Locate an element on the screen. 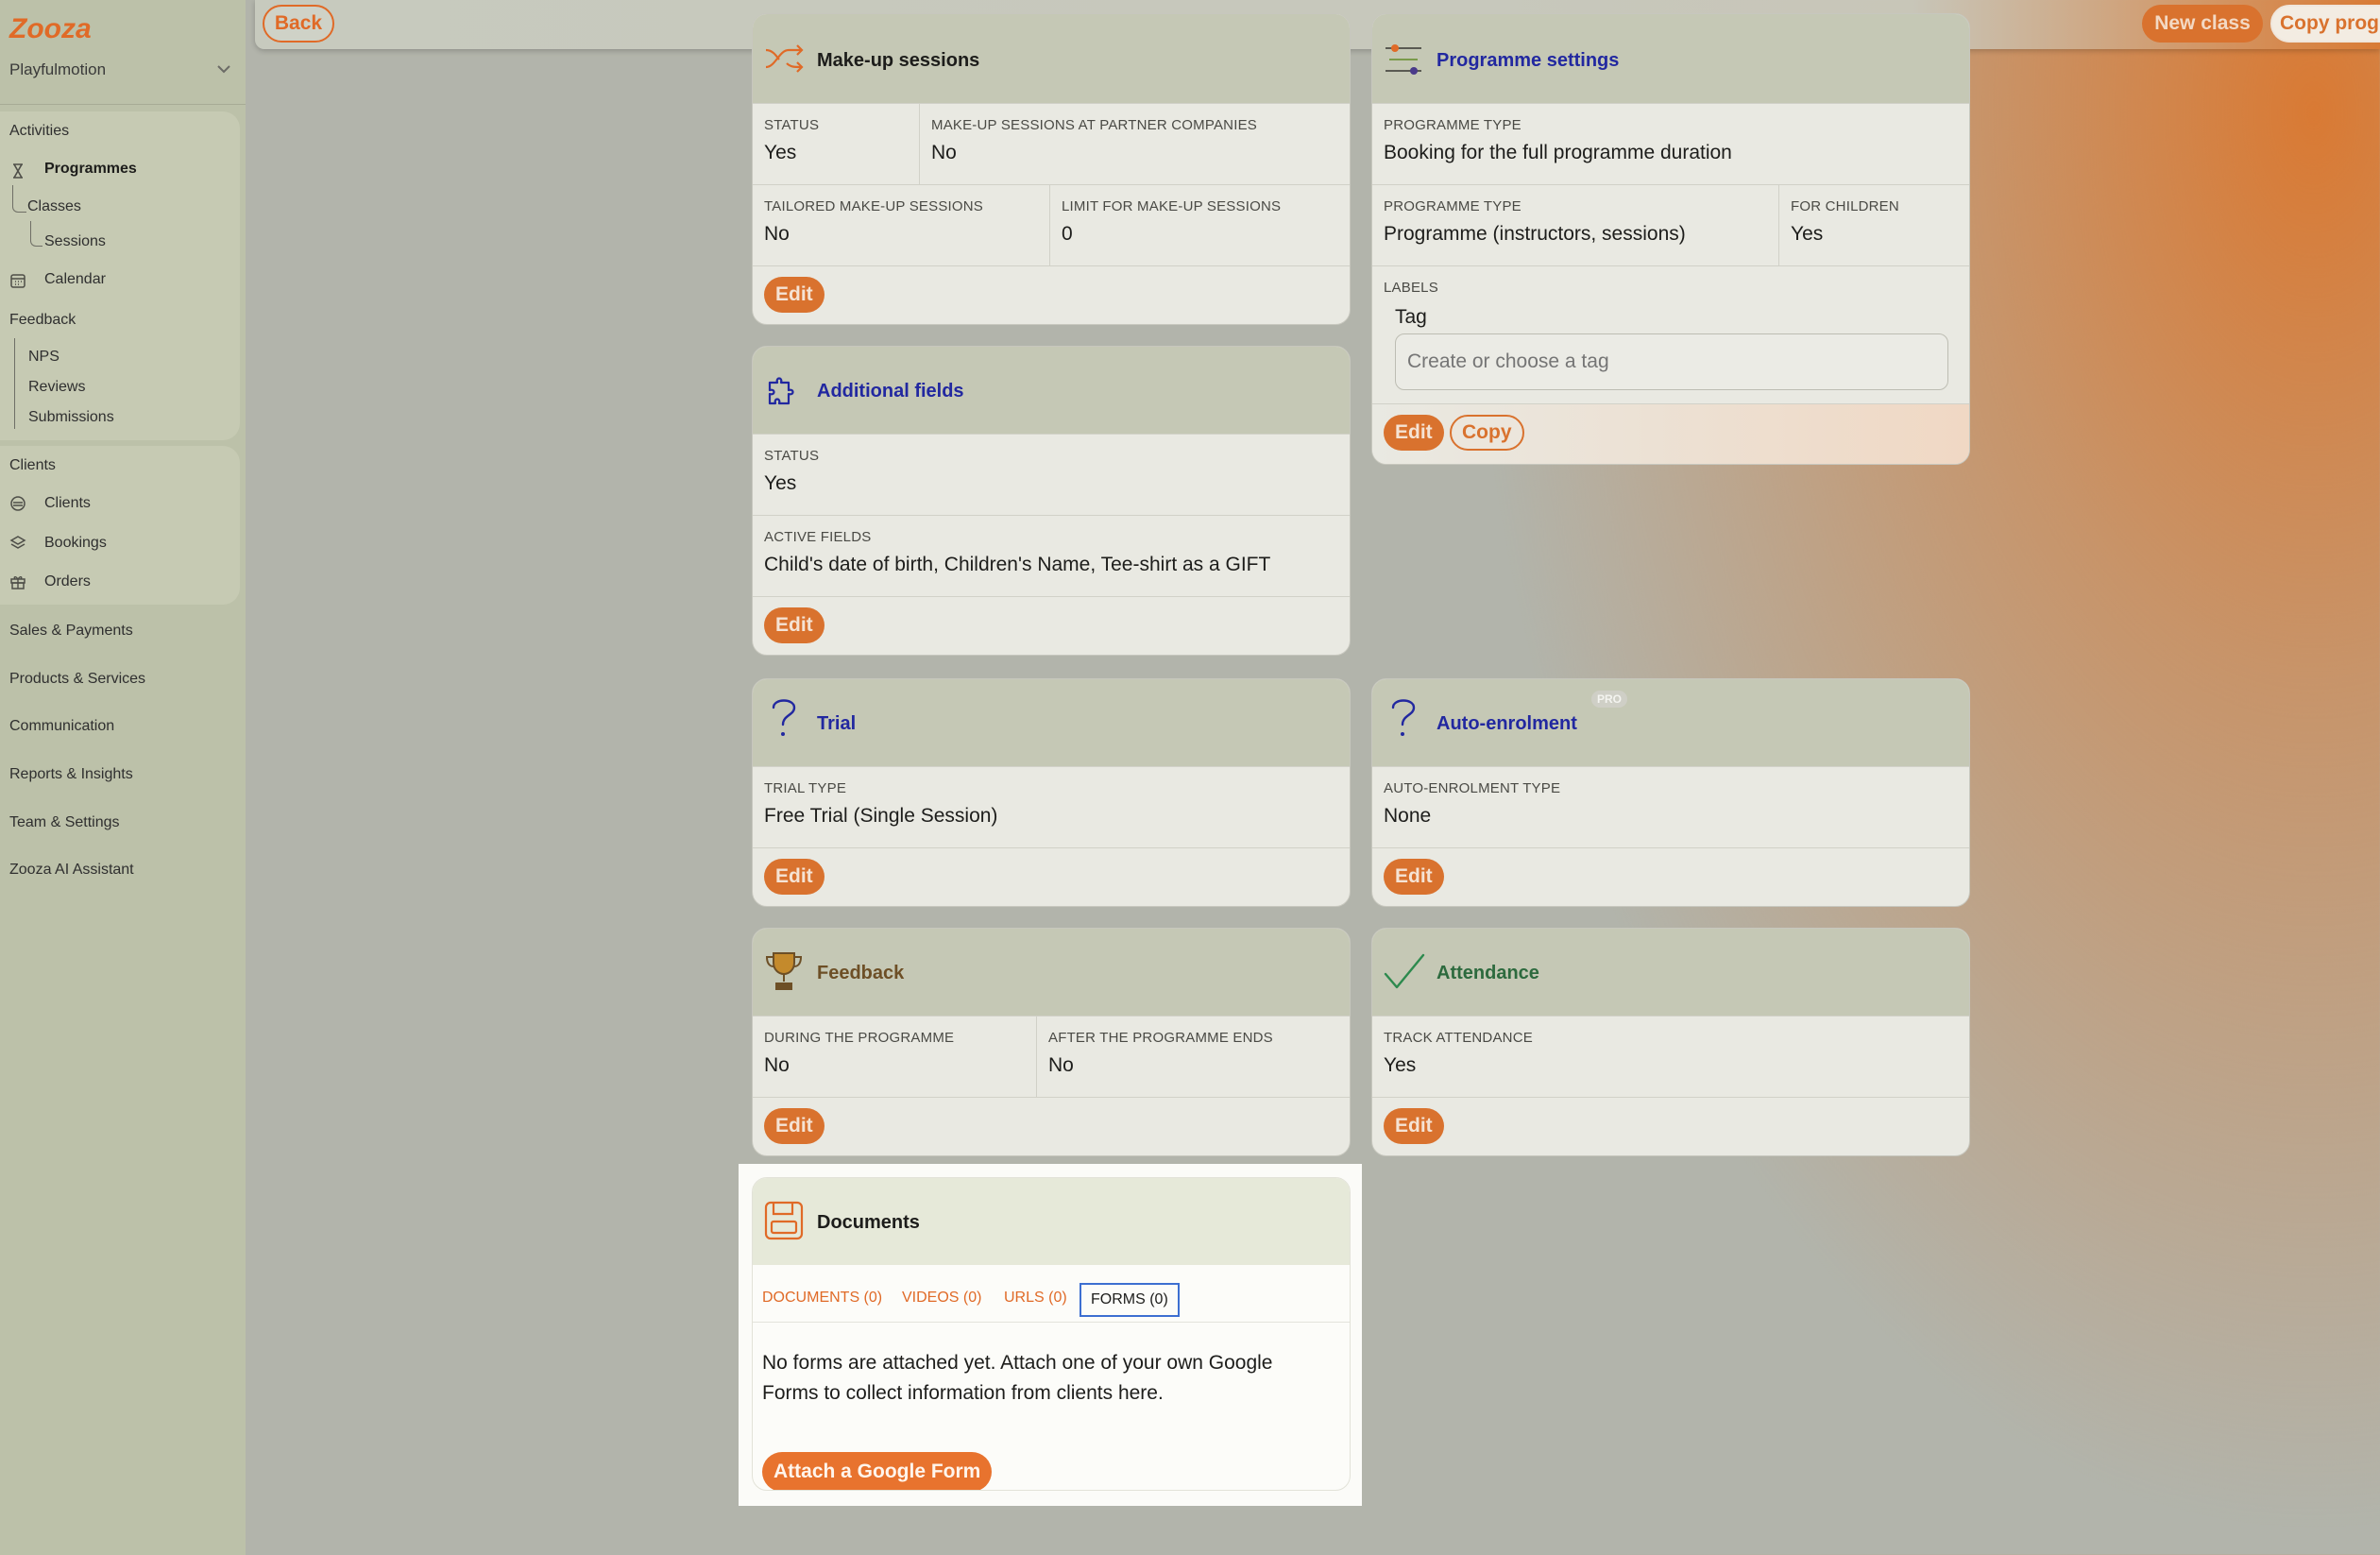 This screenshot has height=1555, width=2380. field-value: Booking for the full programme duration is located at coordinates (1558, 152).